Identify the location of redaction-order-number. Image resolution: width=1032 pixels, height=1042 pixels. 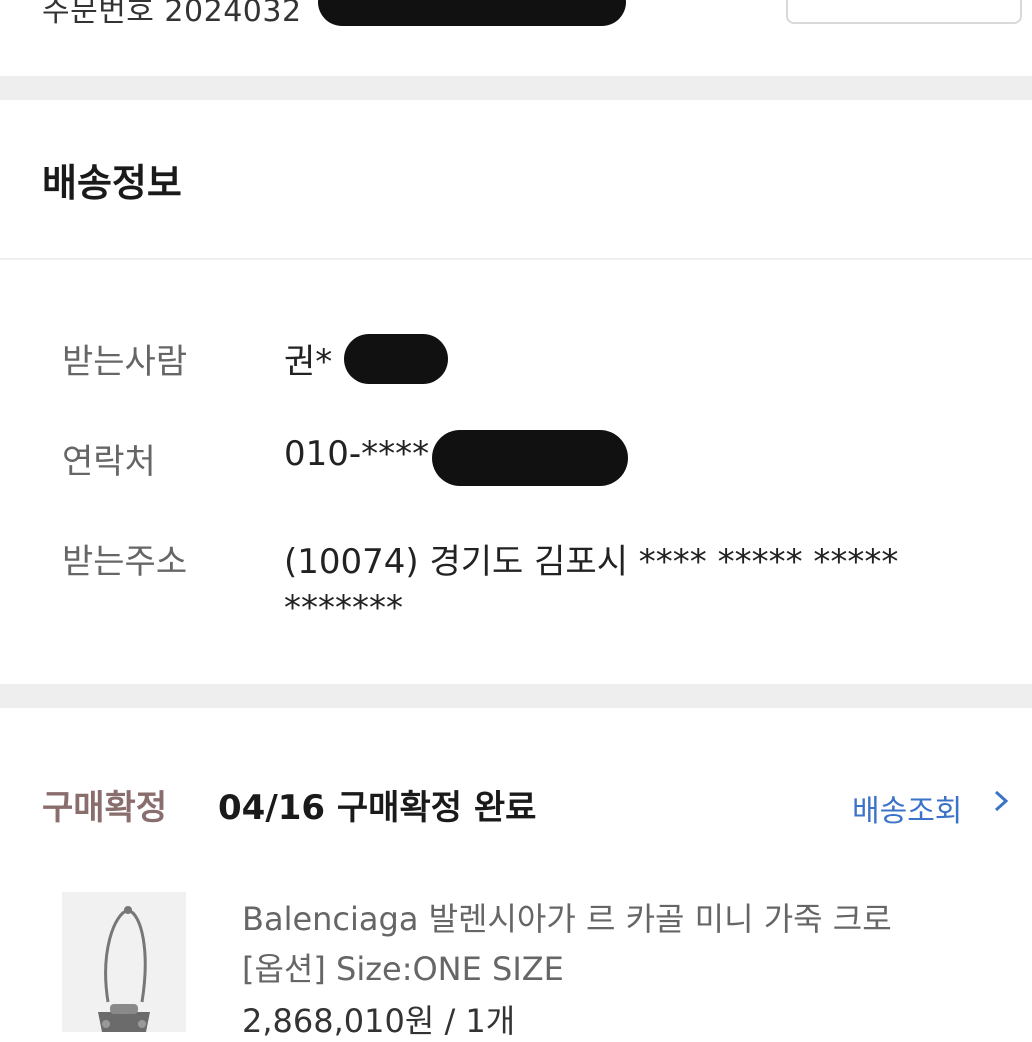
(472, 13).